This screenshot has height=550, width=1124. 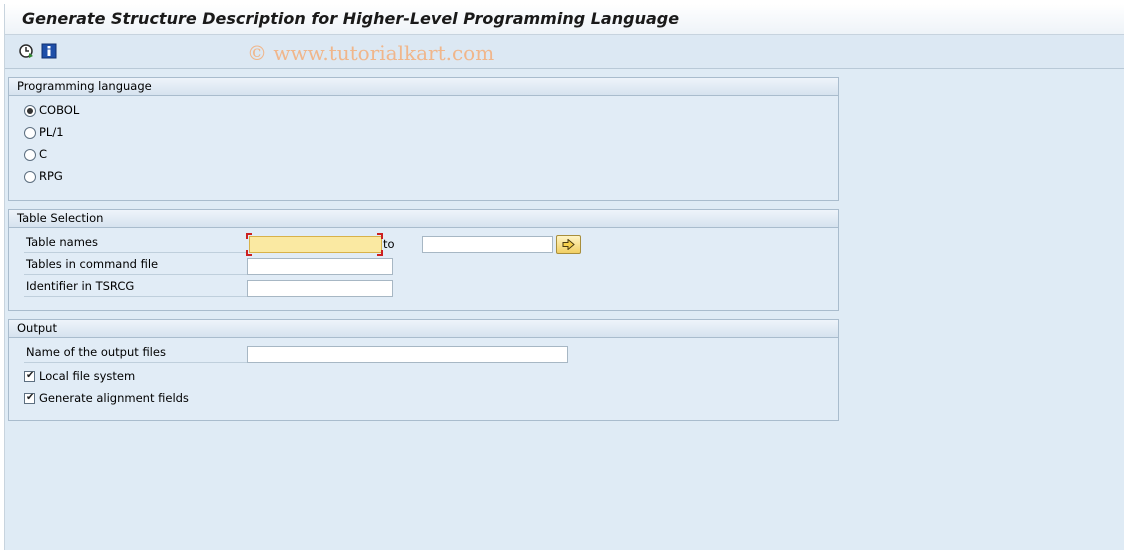 I want to click on checkbox-alignment-fields: ✔, so click(x=29, y=398).